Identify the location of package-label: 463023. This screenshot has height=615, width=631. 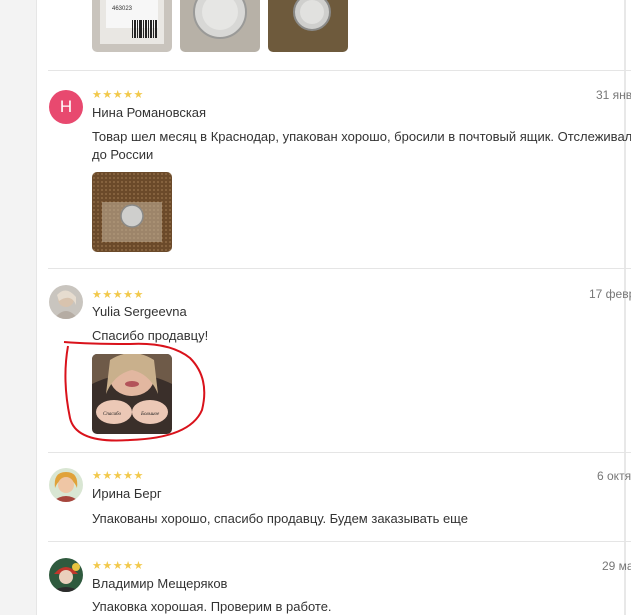
(122, 9).